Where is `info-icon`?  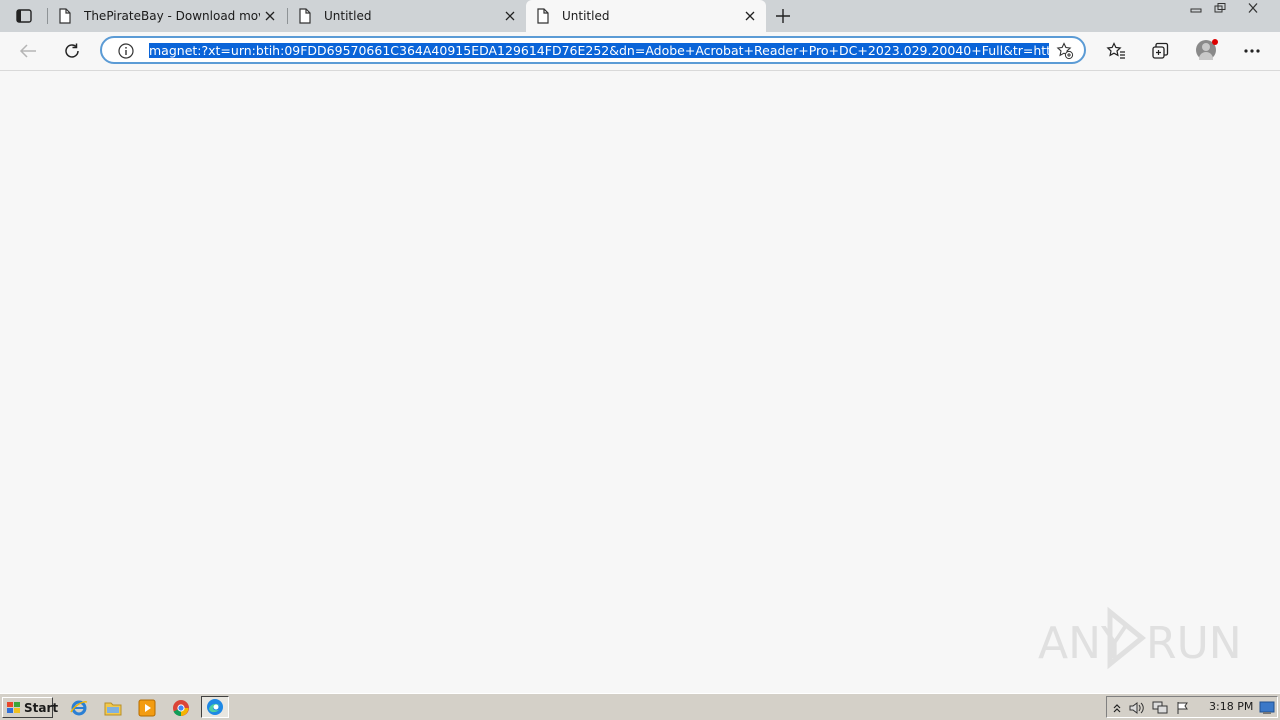 info-icon is located at coordinates (126, 52).